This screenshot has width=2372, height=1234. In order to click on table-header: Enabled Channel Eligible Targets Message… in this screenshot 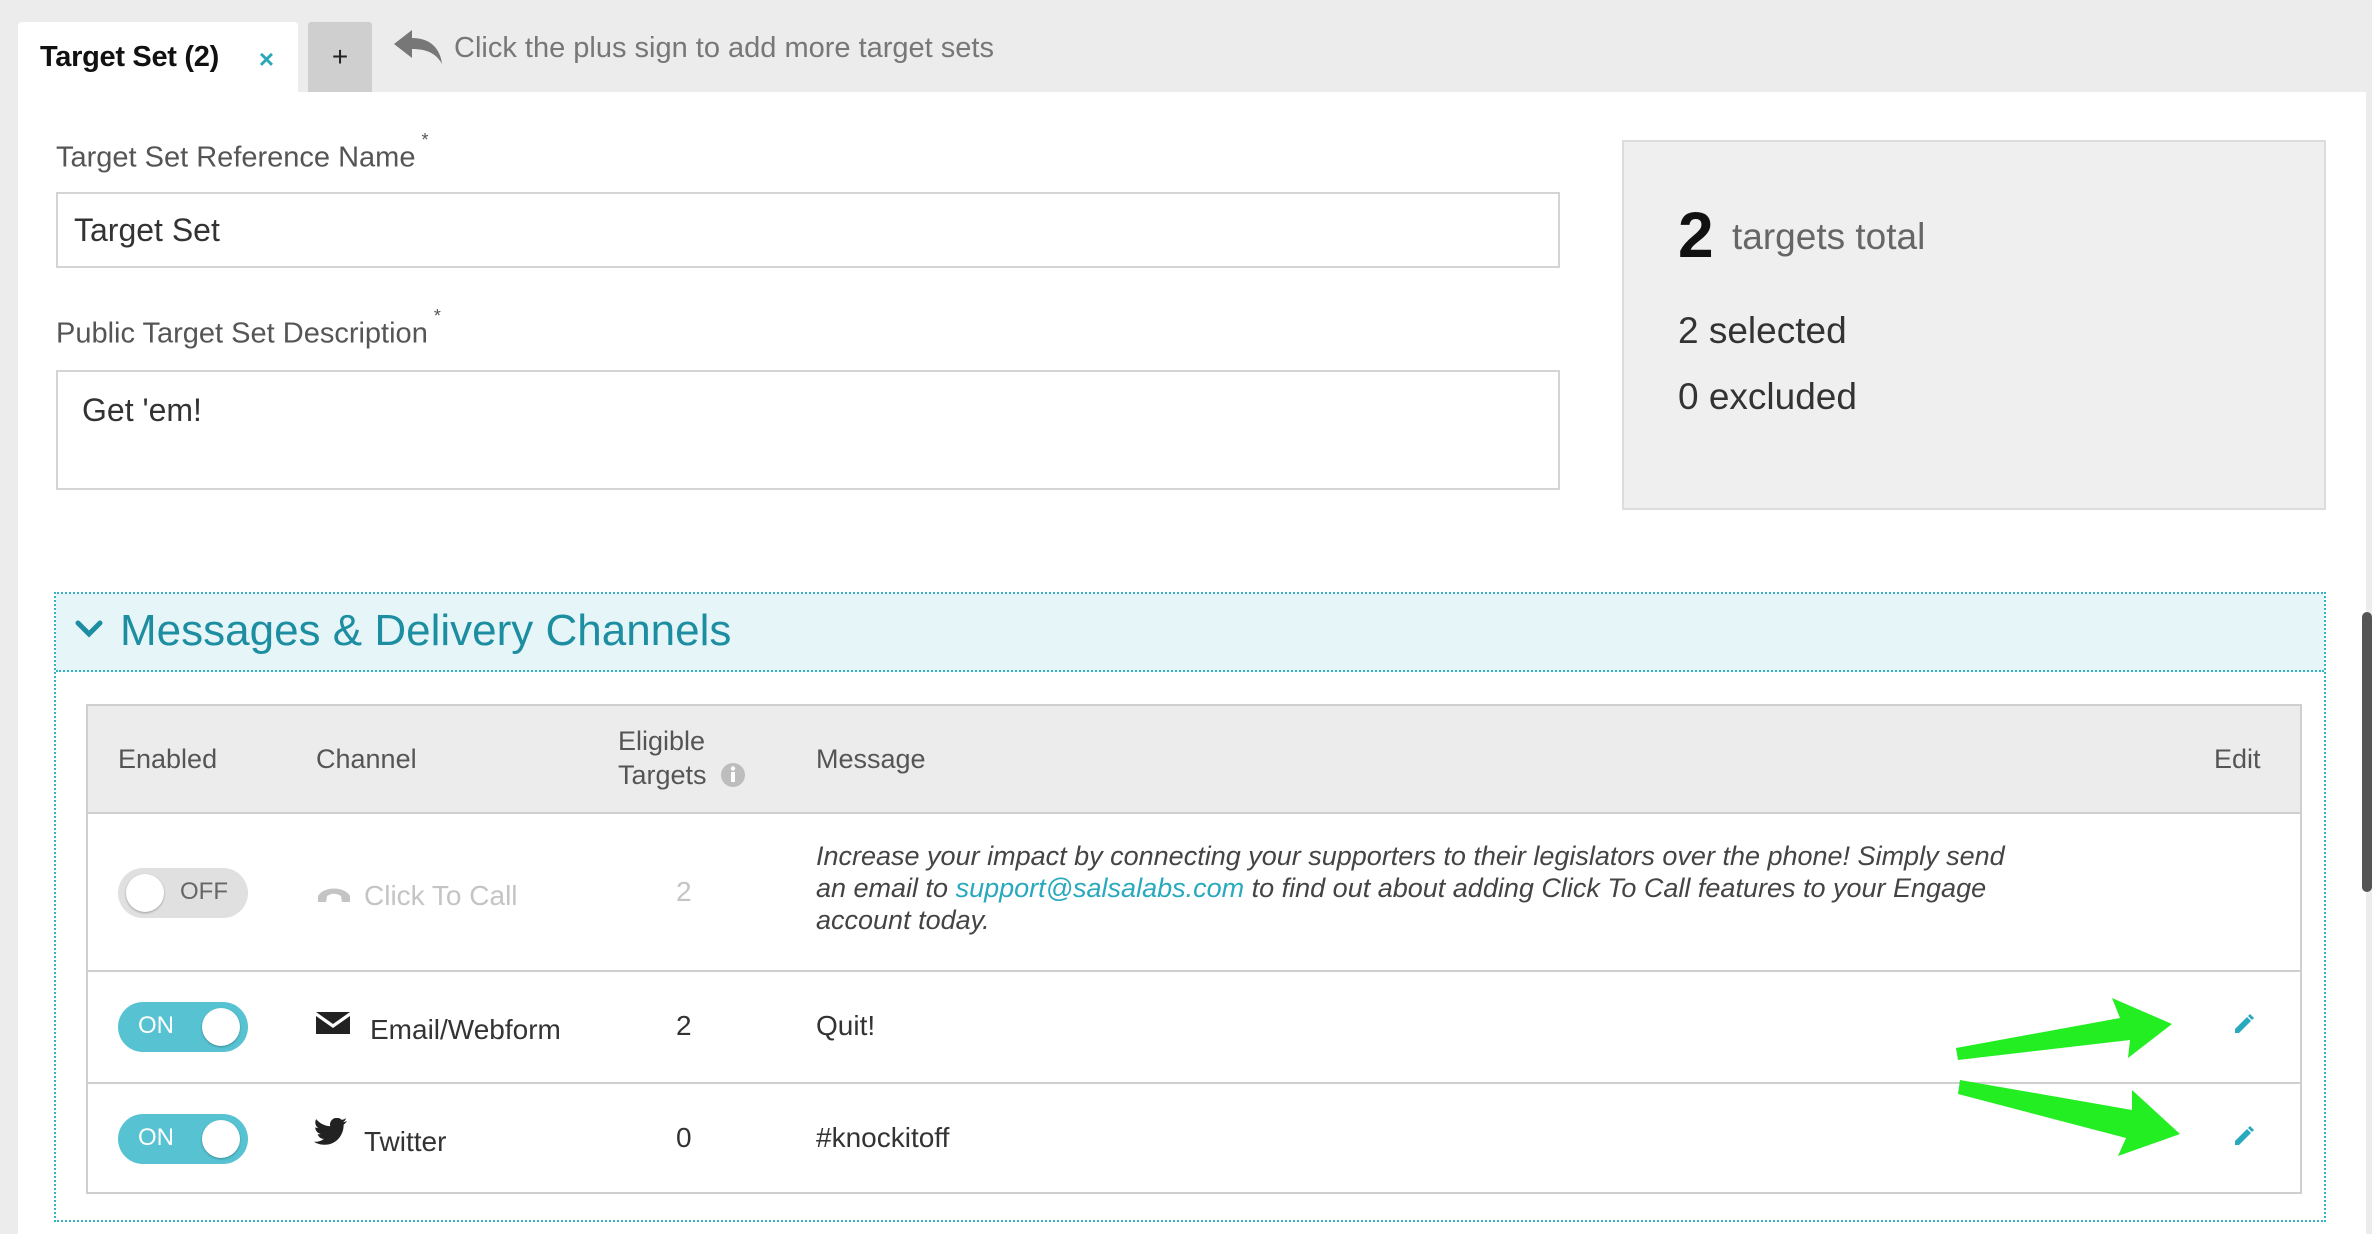, I will do `click(1194, 760)`.